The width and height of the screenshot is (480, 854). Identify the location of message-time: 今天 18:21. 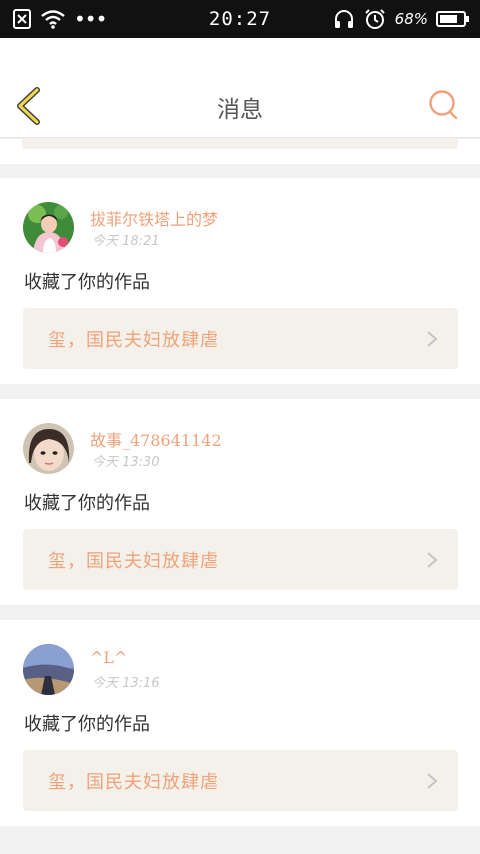
(126, 241).